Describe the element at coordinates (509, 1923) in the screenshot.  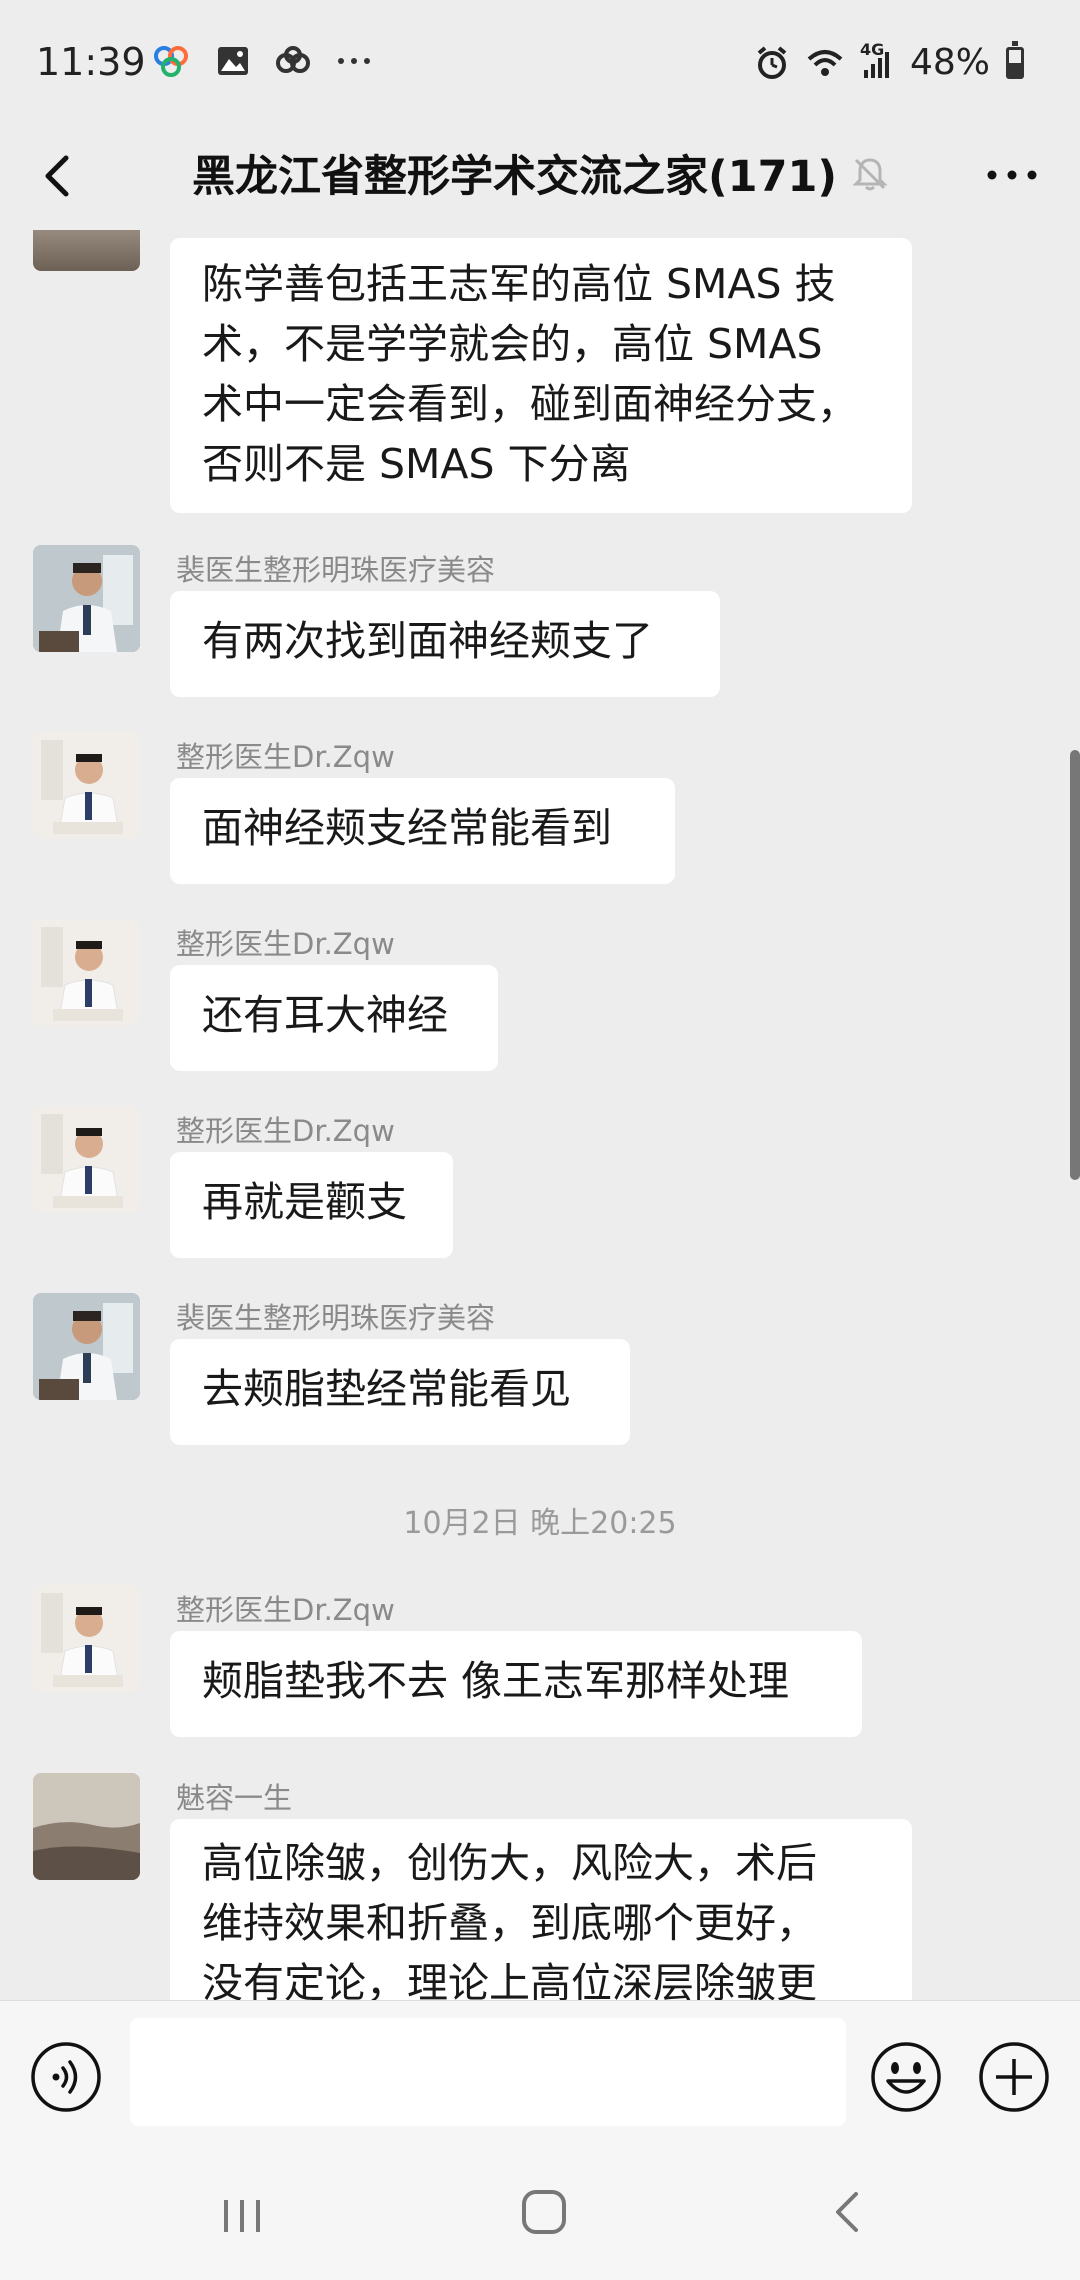
I see `message-line: 维持效果和折叠，到底哪个更好，` at that location.